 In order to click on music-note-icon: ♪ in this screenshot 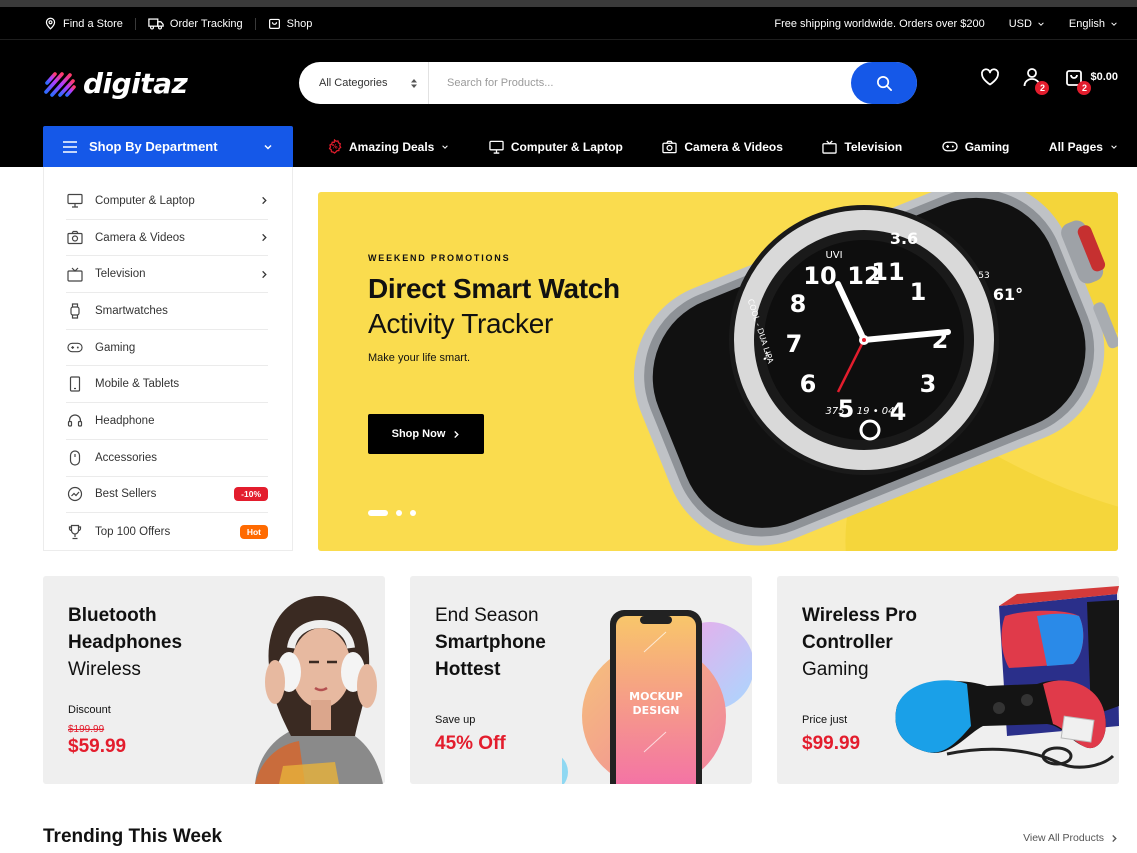, I will do `click(766, 355)`.